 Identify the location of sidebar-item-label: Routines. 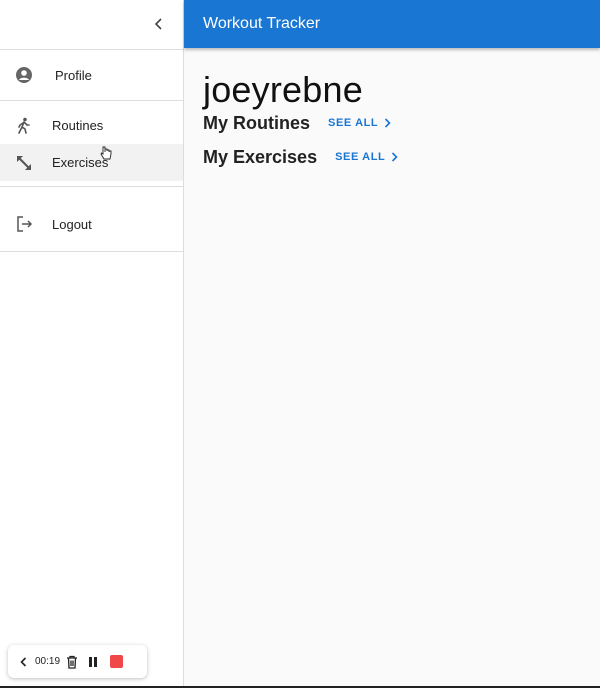
(78, 125).